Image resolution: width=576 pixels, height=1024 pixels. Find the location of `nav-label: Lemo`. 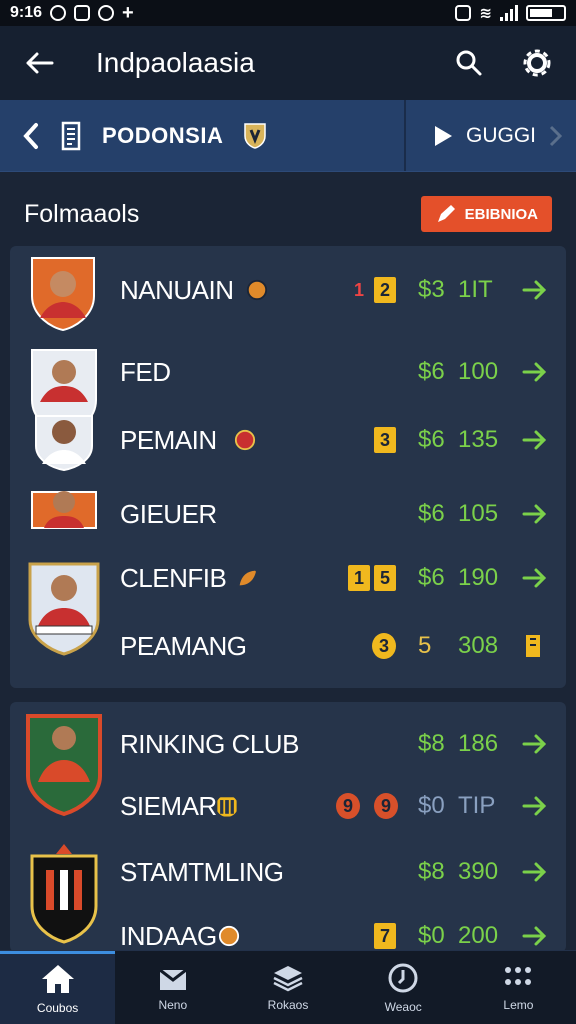

nav-label: Lemo is located at coordinates (518, 1004).